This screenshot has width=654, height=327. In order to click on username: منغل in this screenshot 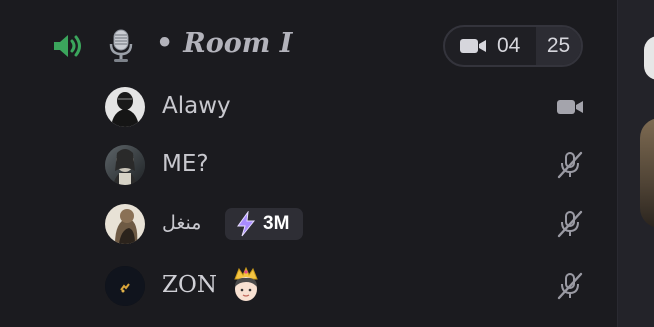, I will do `click(182, 223)`.